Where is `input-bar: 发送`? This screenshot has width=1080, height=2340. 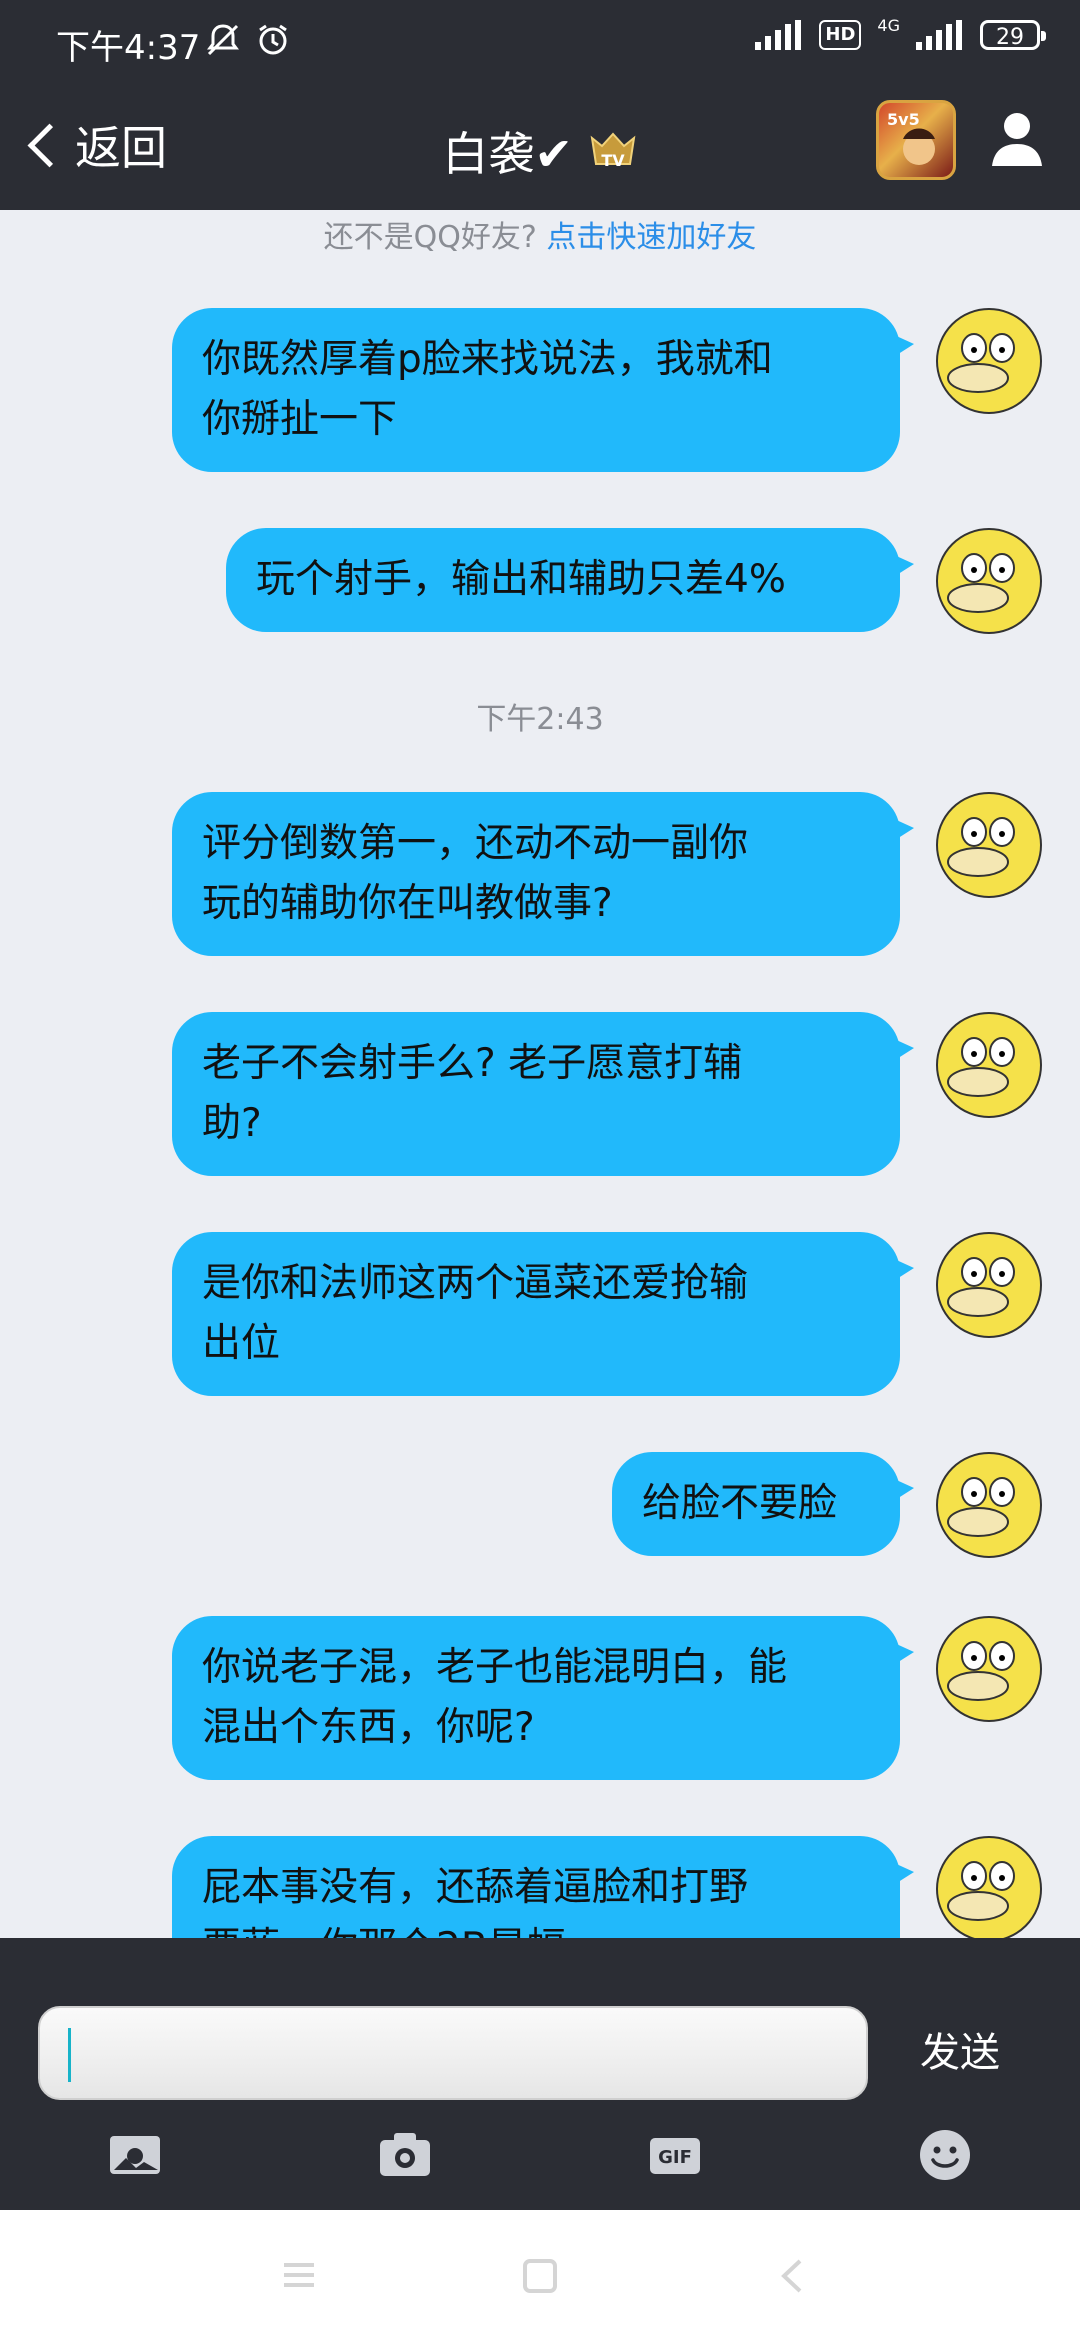
input-bar: 发送 is located at coordinates (540, 2019).